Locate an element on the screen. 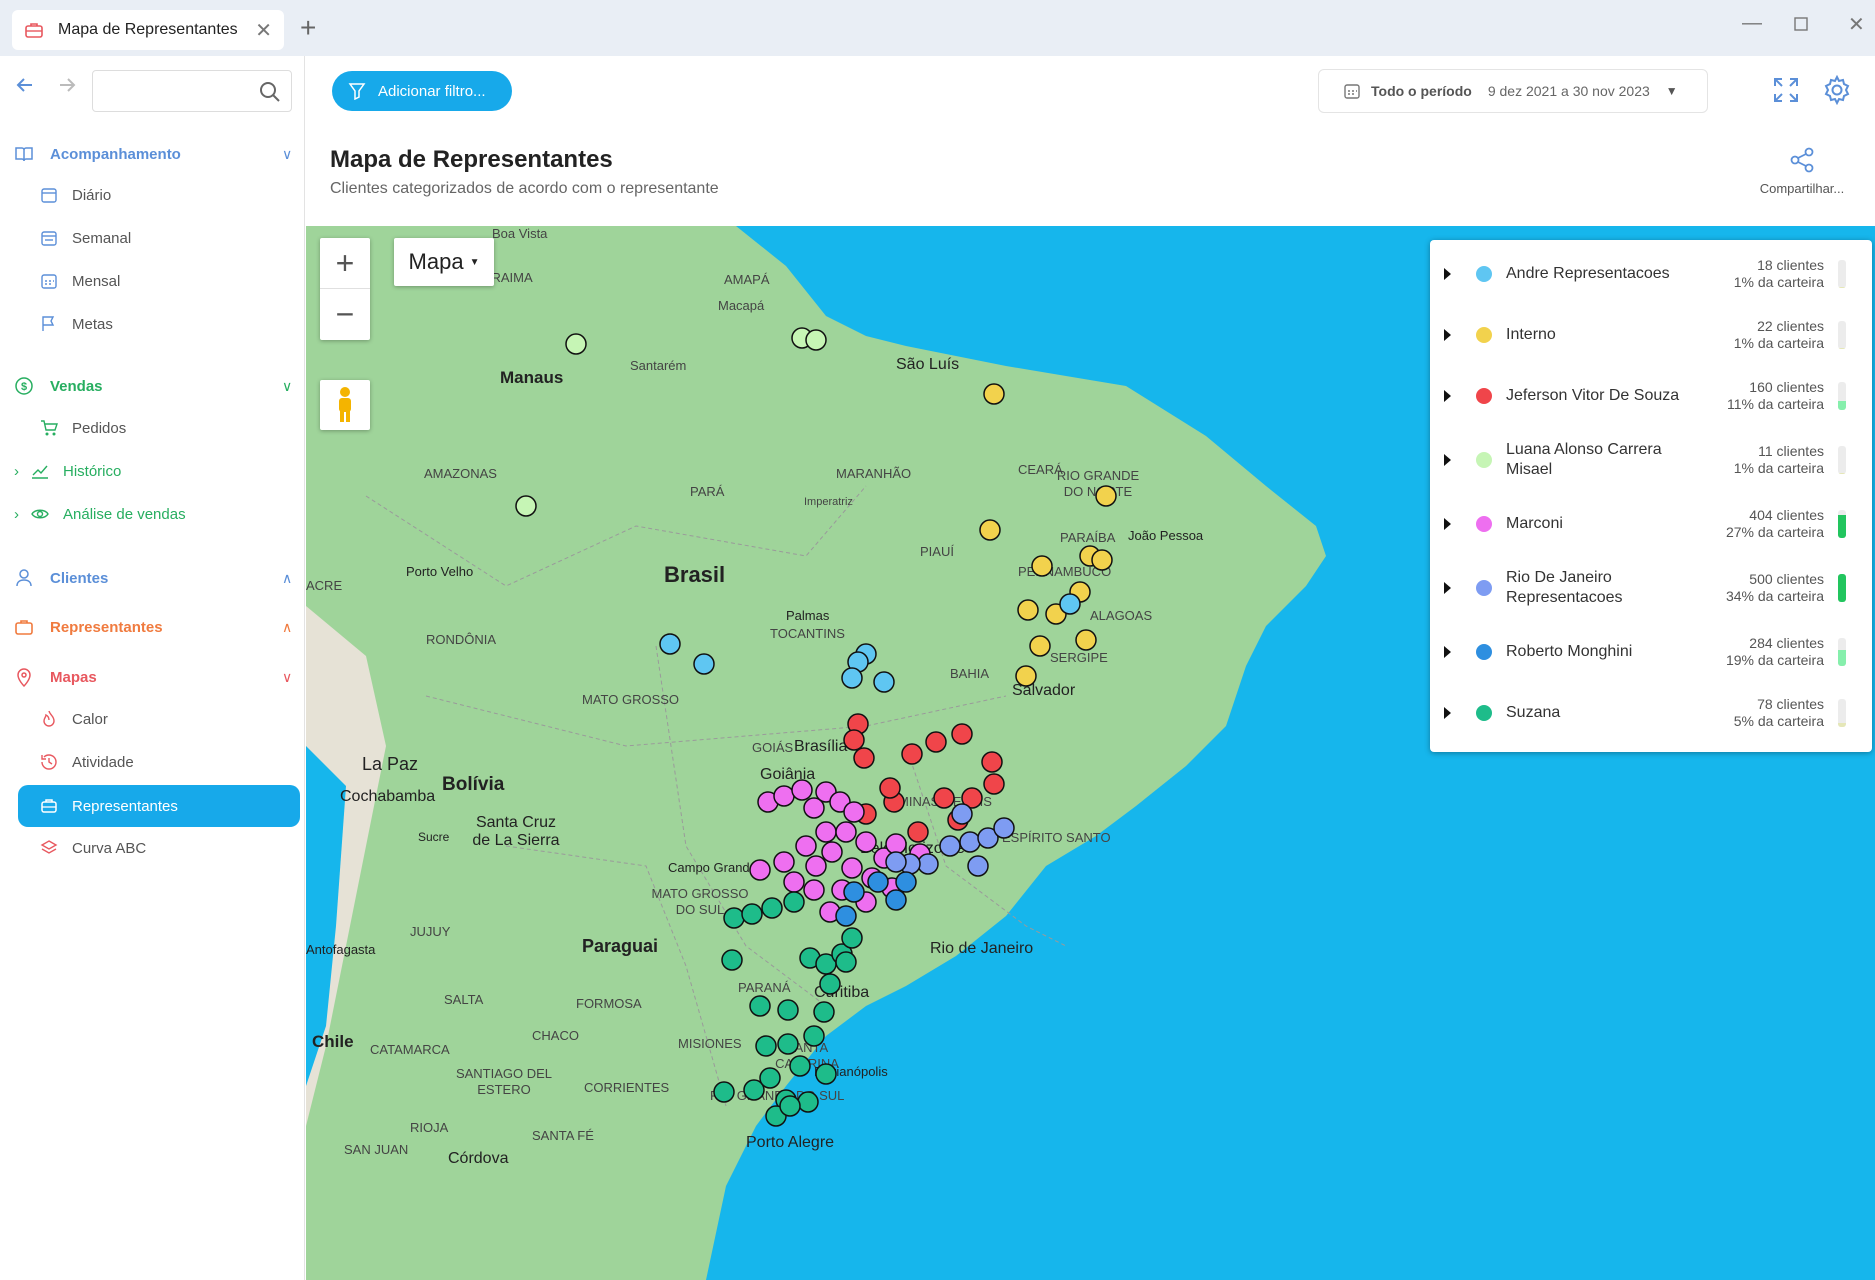 This screenshot has height=1280, width=1875. section-representantes: Representantes ∧ is located at coordinates (153, 627).